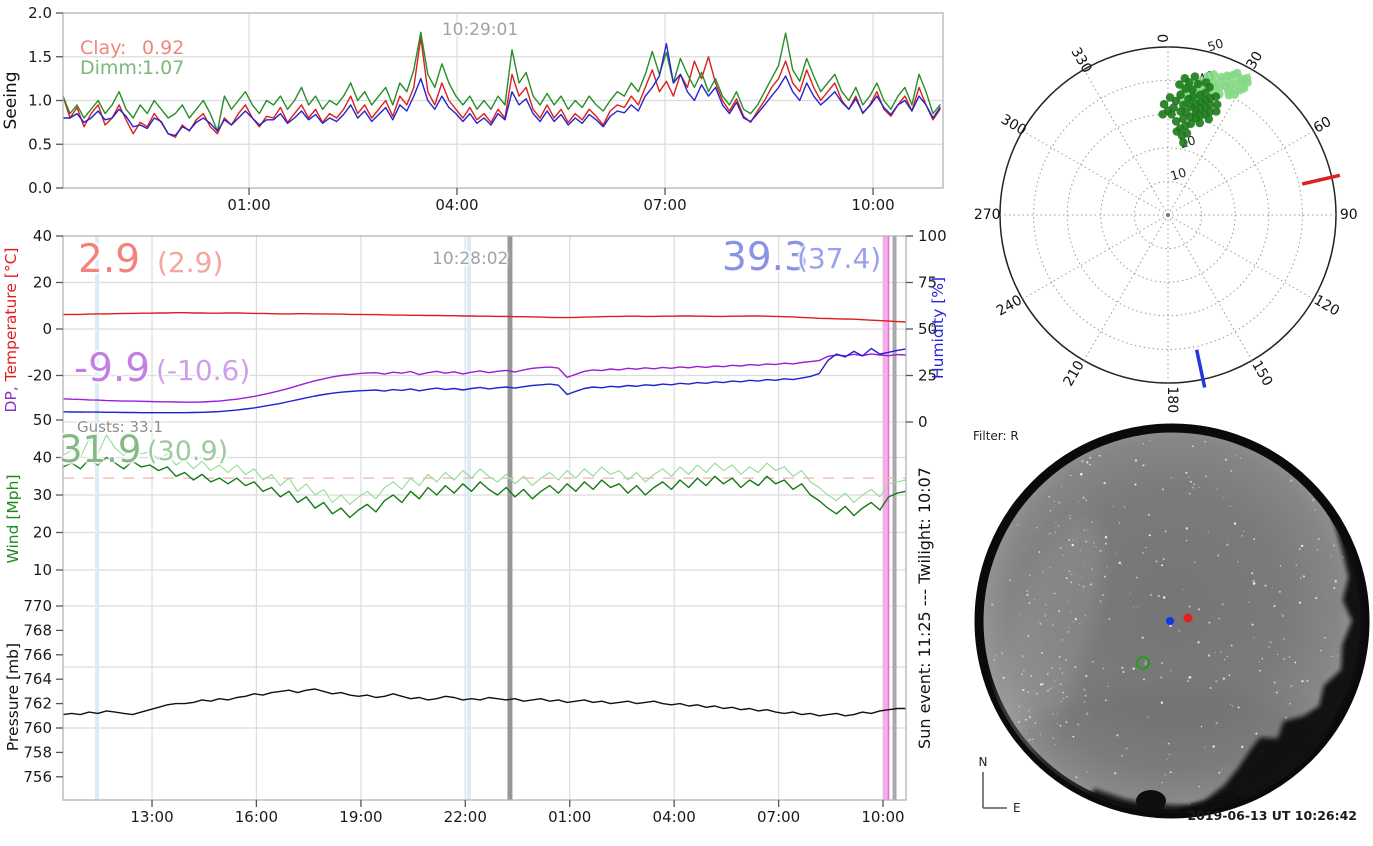  Describe the element at coordinates (40, 376) in the screenshot. I see `tick-label: -20` at that location.